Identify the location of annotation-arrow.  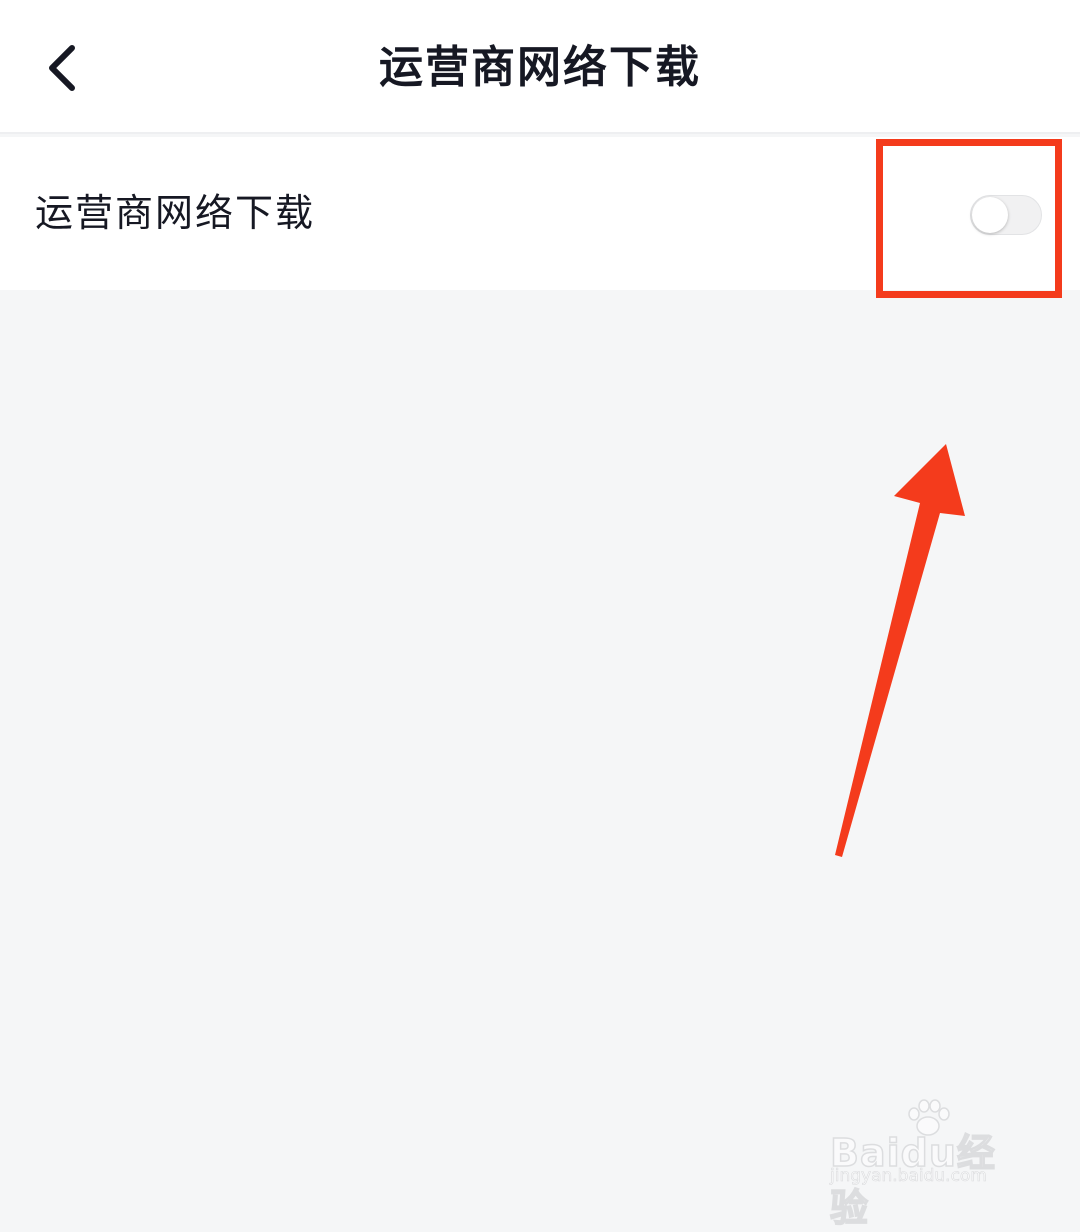
(900, 650).